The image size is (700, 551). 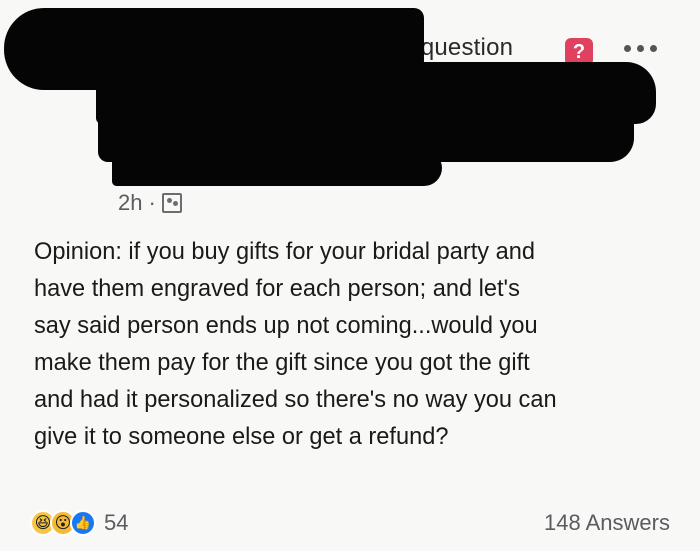 I want to click on reactions-summary: 😆 😮 👍 54, so click(x=79, y=523).